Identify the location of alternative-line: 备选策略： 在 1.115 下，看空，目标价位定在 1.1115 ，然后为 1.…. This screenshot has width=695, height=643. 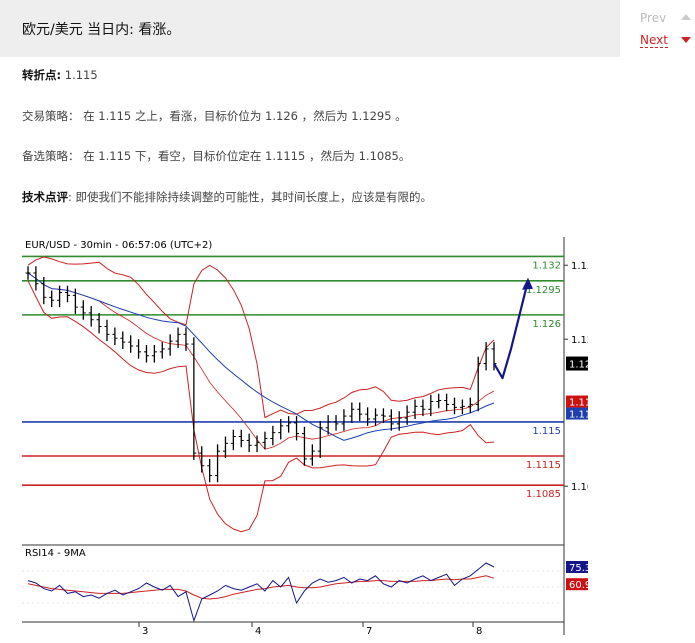
(216, 156).